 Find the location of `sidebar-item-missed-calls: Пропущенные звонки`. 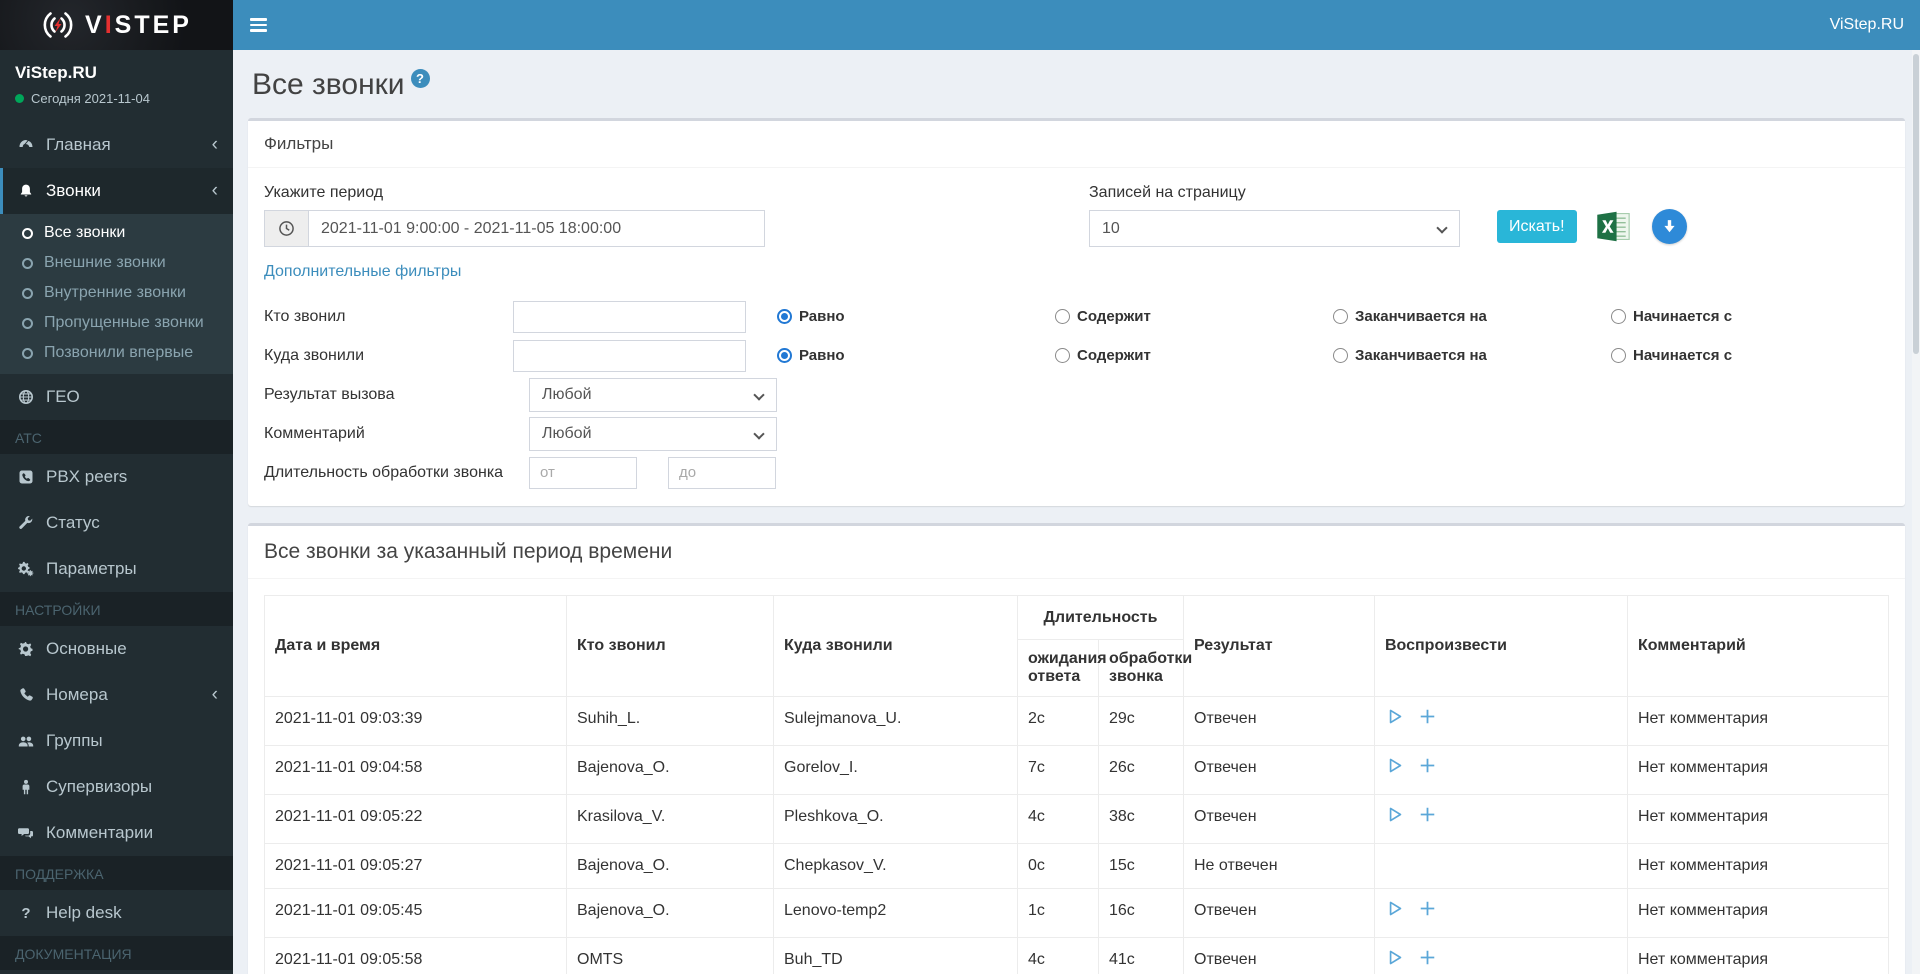

sidebar-item-missed-calls: Пропущенные звонки is located at coordinates (116, 323).